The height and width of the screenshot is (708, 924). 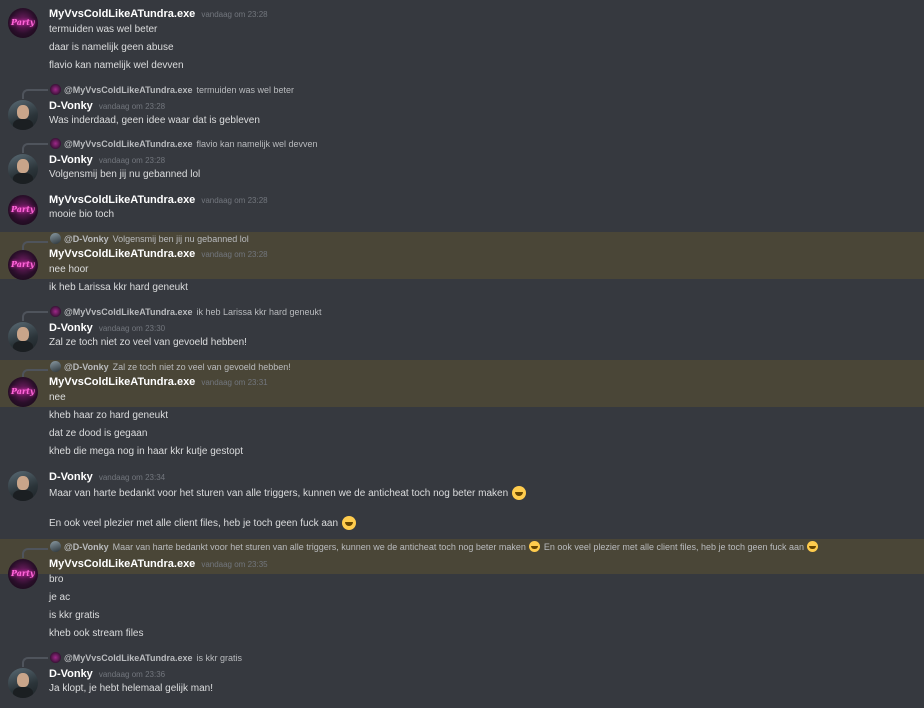 What do you see at coordinates (69, 269) in the screenshot?
I see `message-text: nee hoor` at bounding box center [69, 269].